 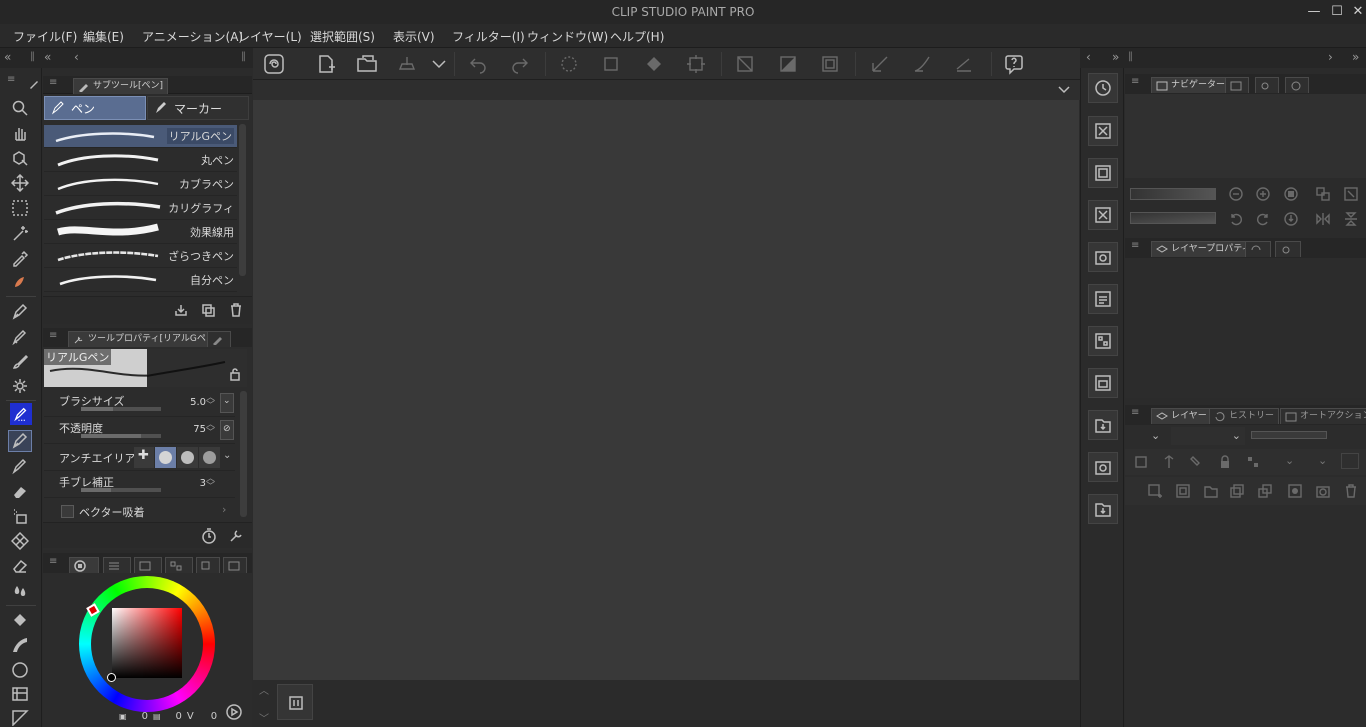 What do you see at coordinates (20, 133) in the screenshot?
I see `hand-tool` at bounding box center [20, 133].